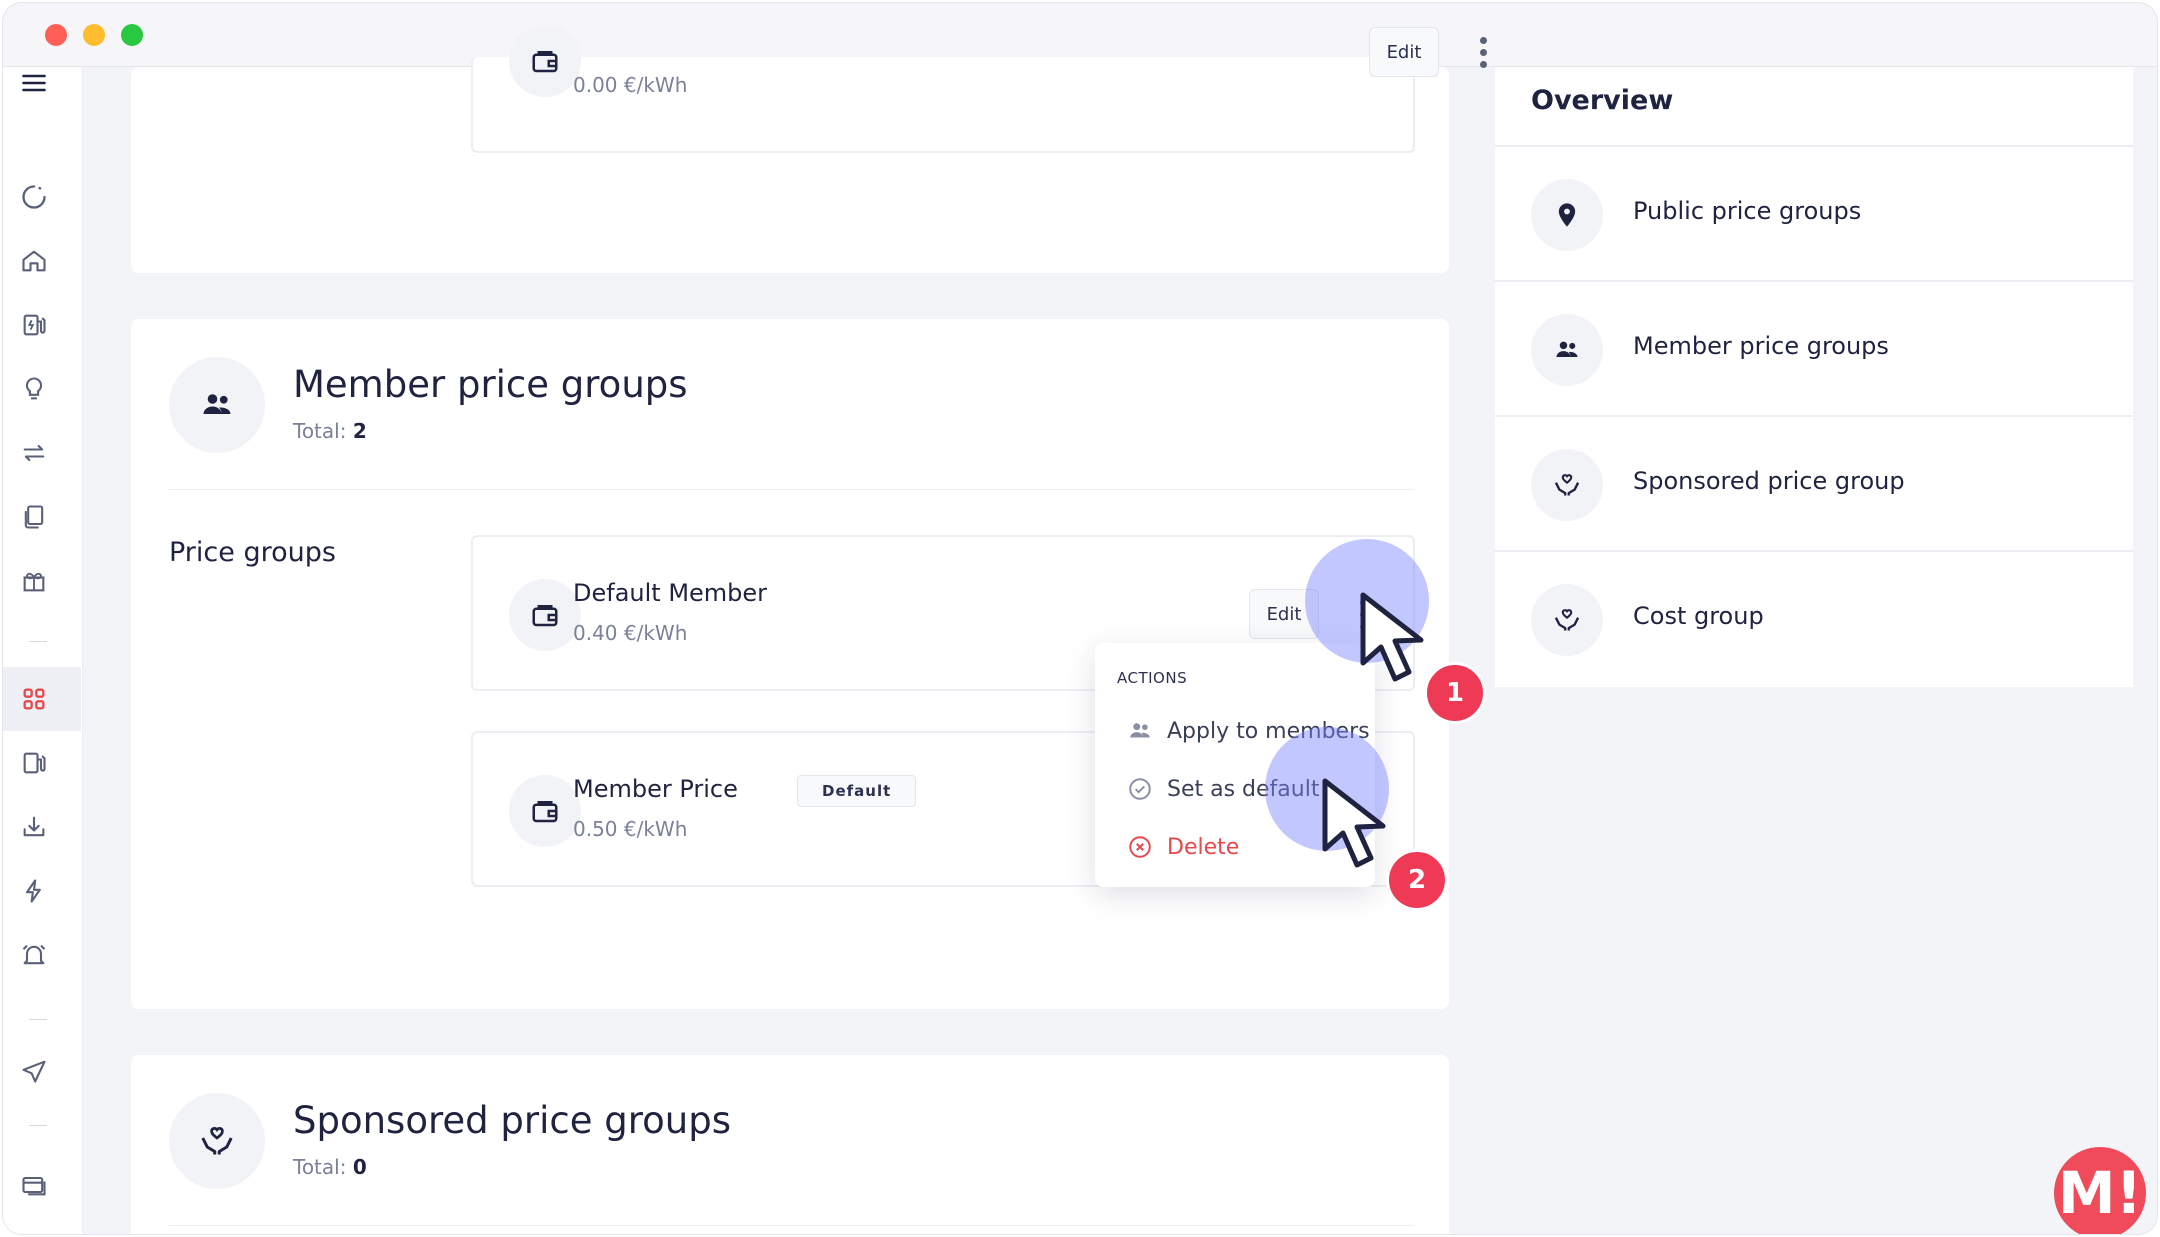  Describe the element at coordinates (34, 955) in the screenshot. I see `alarm-bell-icon` at that location.